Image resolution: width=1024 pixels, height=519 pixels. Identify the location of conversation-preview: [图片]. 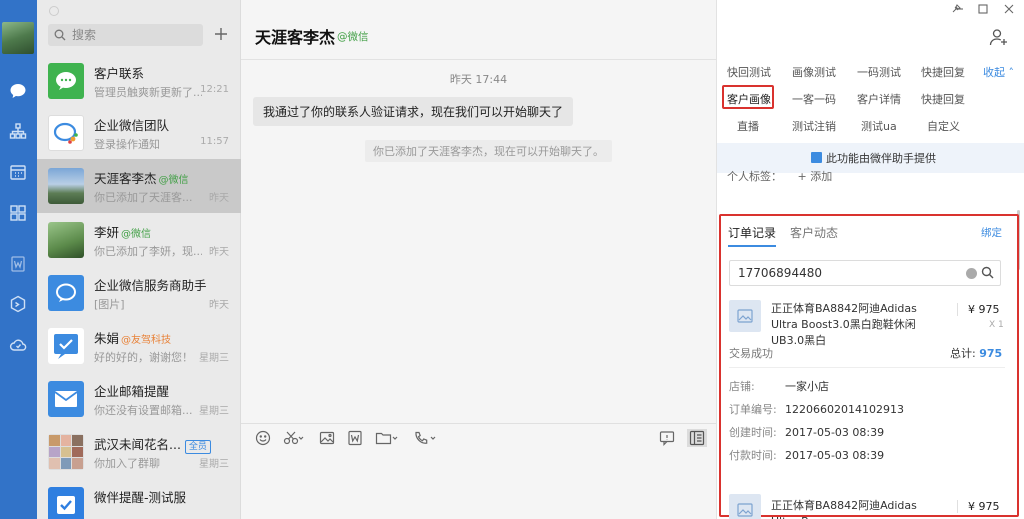
(109, 304).